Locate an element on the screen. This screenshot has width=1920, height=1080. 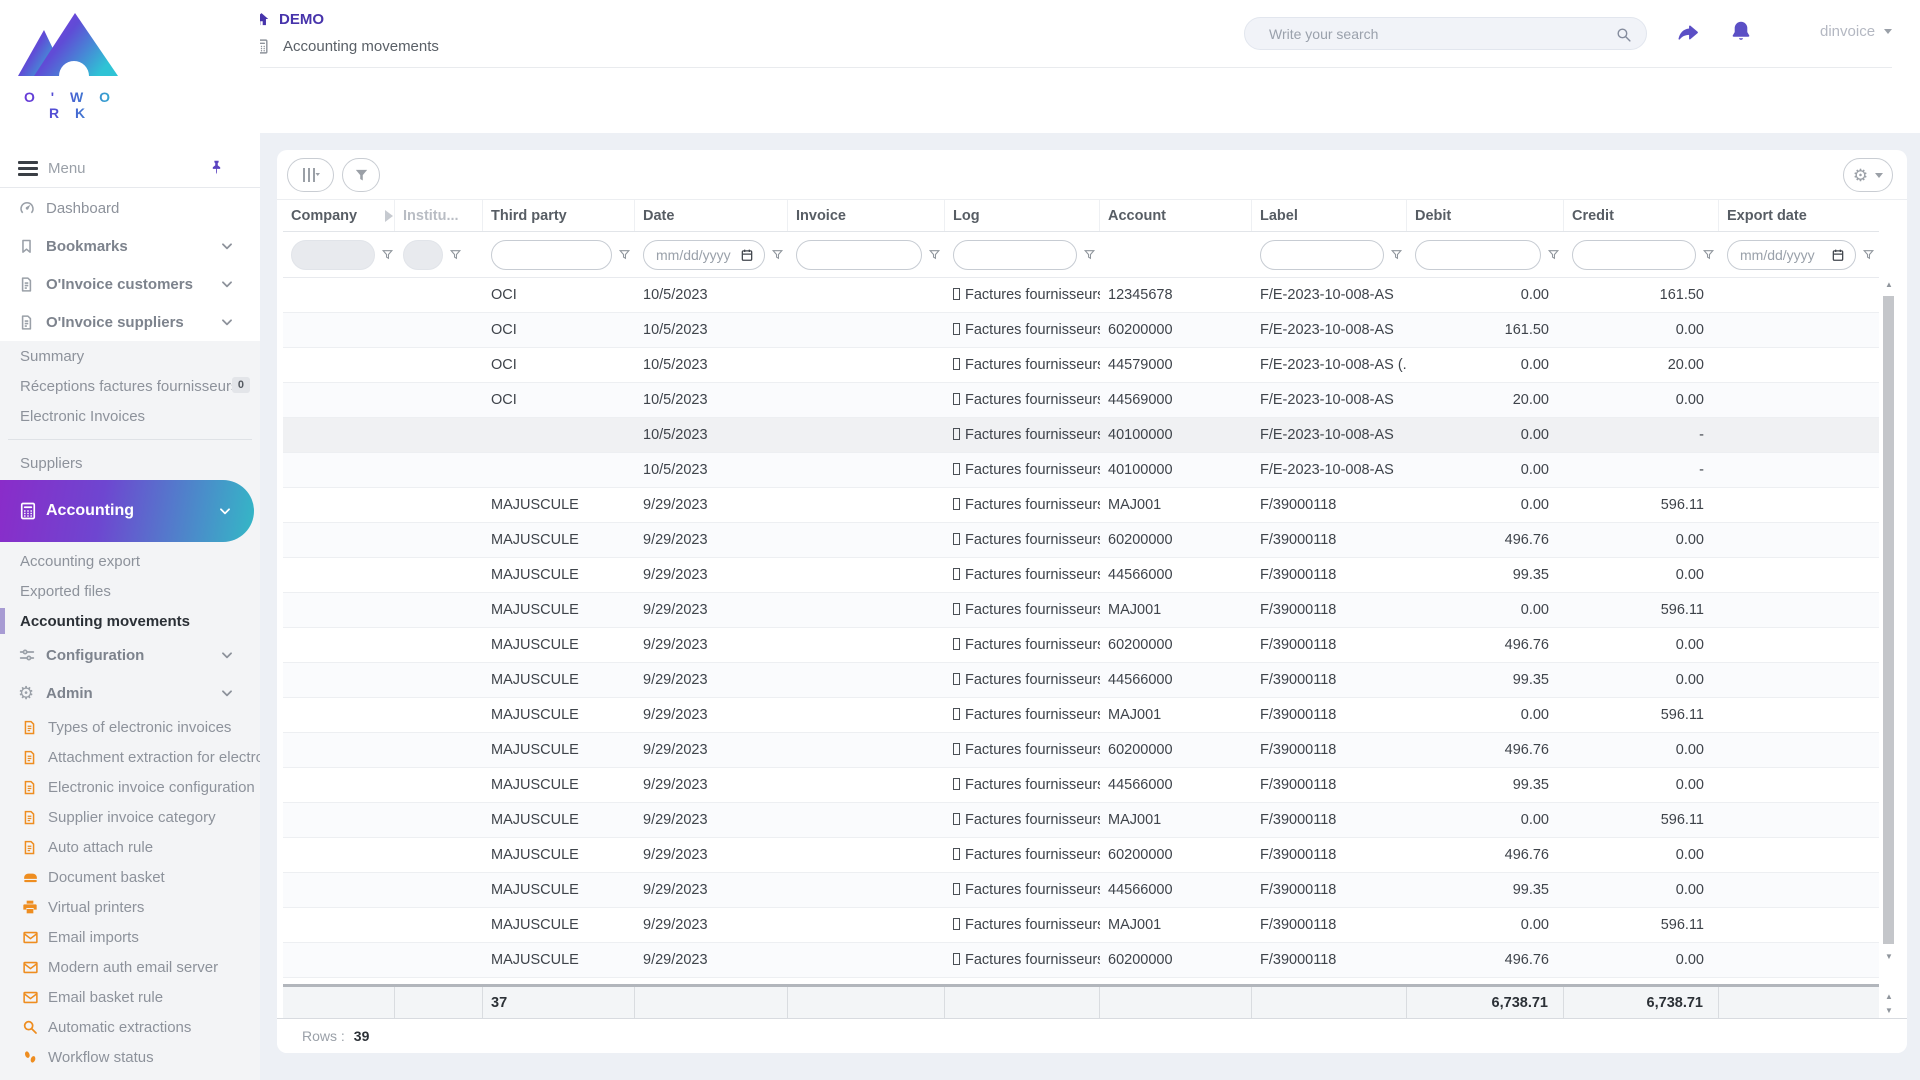
column-header-debit: Debit is located at coordinates (1485, 215).